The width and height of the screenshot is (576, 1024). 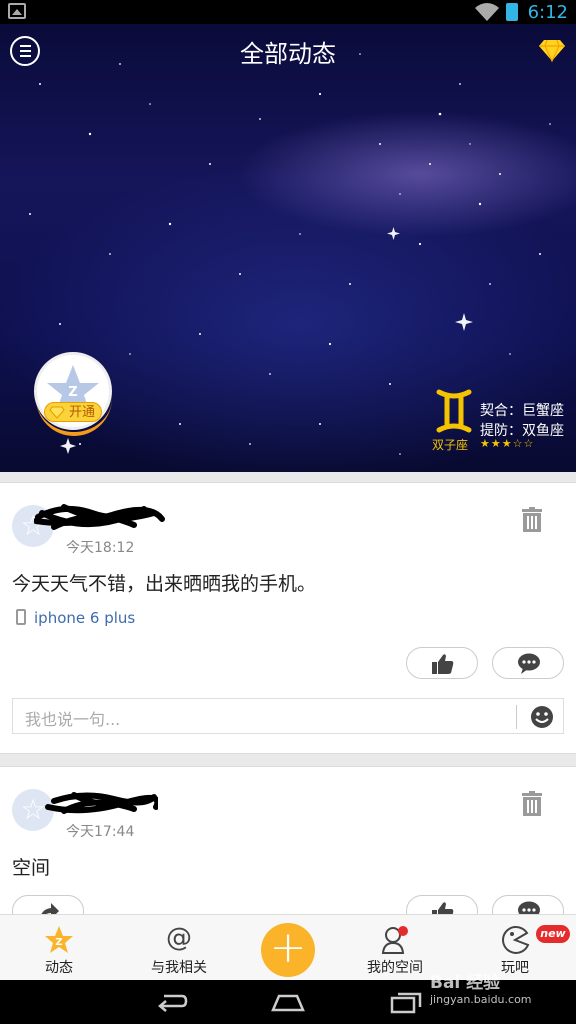 What do you see at coordinates (507, 443) in the screenshot?
I see `zodiac-rating: ★★★☆☆` at bounding box center [507, 443].